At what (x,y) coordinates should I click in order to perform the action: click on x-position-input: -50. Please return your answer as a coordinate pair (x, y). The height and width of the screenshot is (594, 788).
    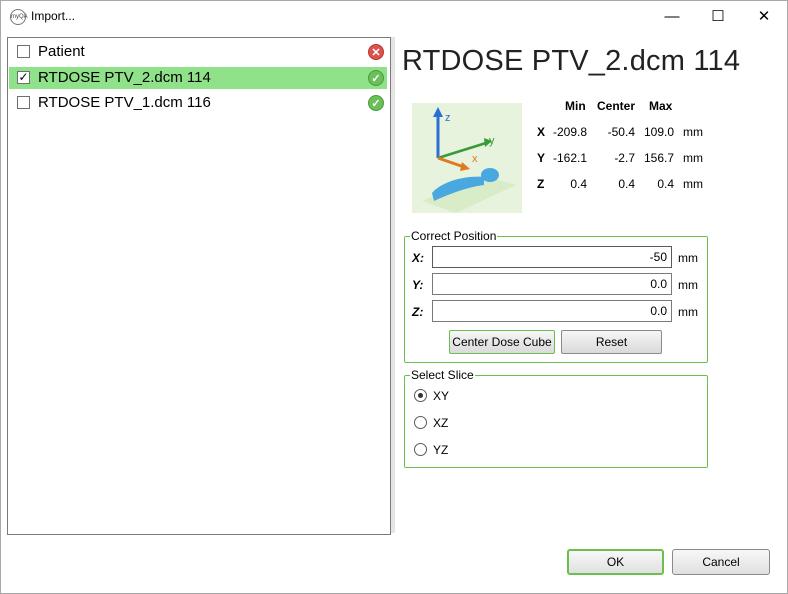
    Looking at the image, I should click on (552, 257).